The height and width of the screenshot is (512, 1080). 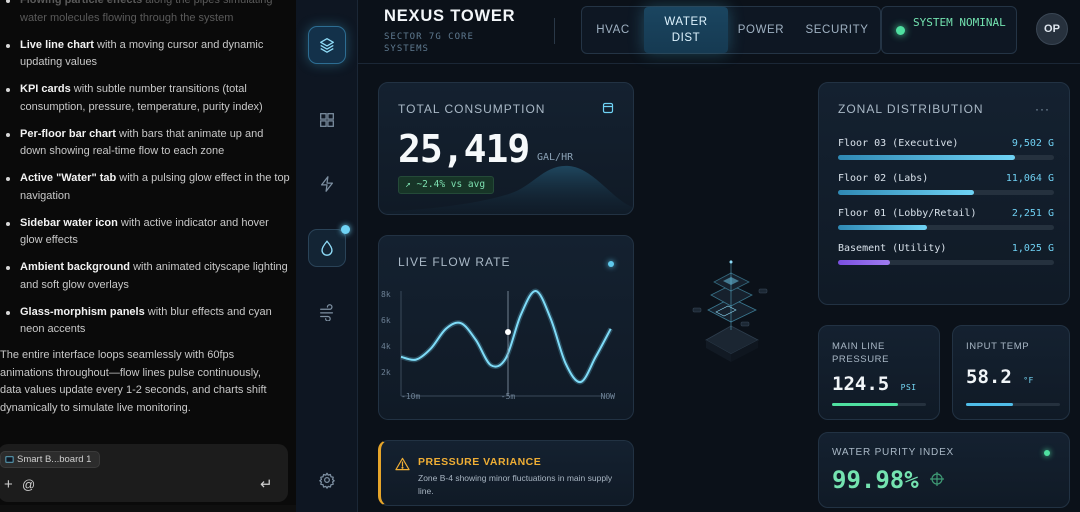 What do you see at coordinates (8, 485) in the screenshot?
I see `add-icon: +` at bounding box center [8, 485].